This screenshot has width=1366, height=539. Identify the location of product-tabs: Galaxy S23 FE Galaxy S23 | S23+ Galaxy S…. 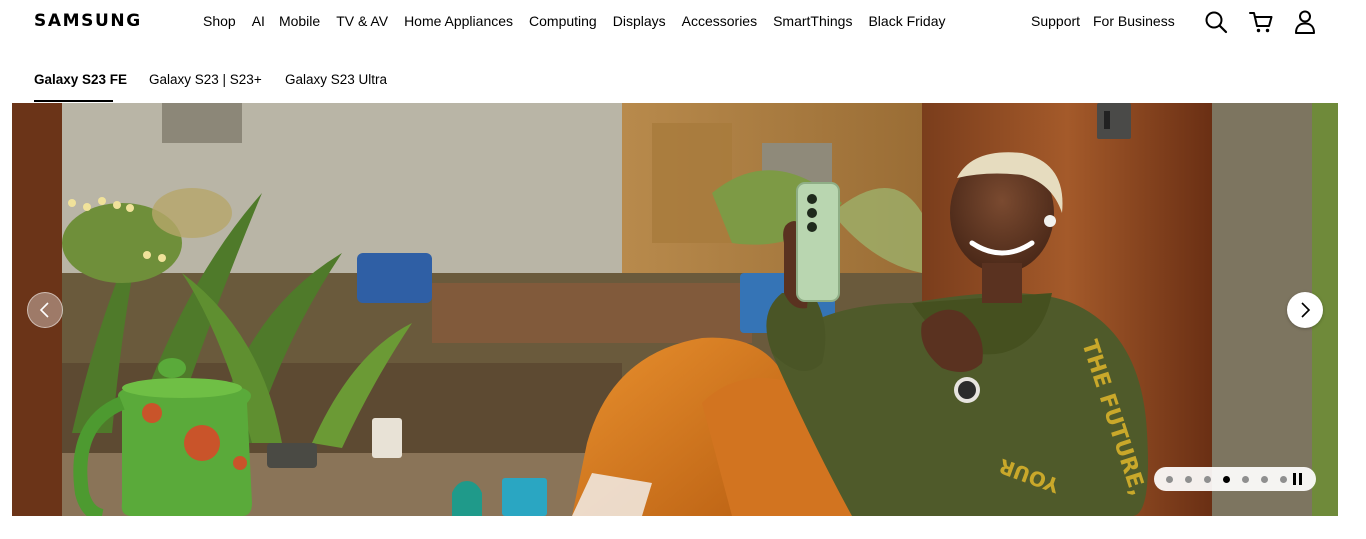
(683, 84).